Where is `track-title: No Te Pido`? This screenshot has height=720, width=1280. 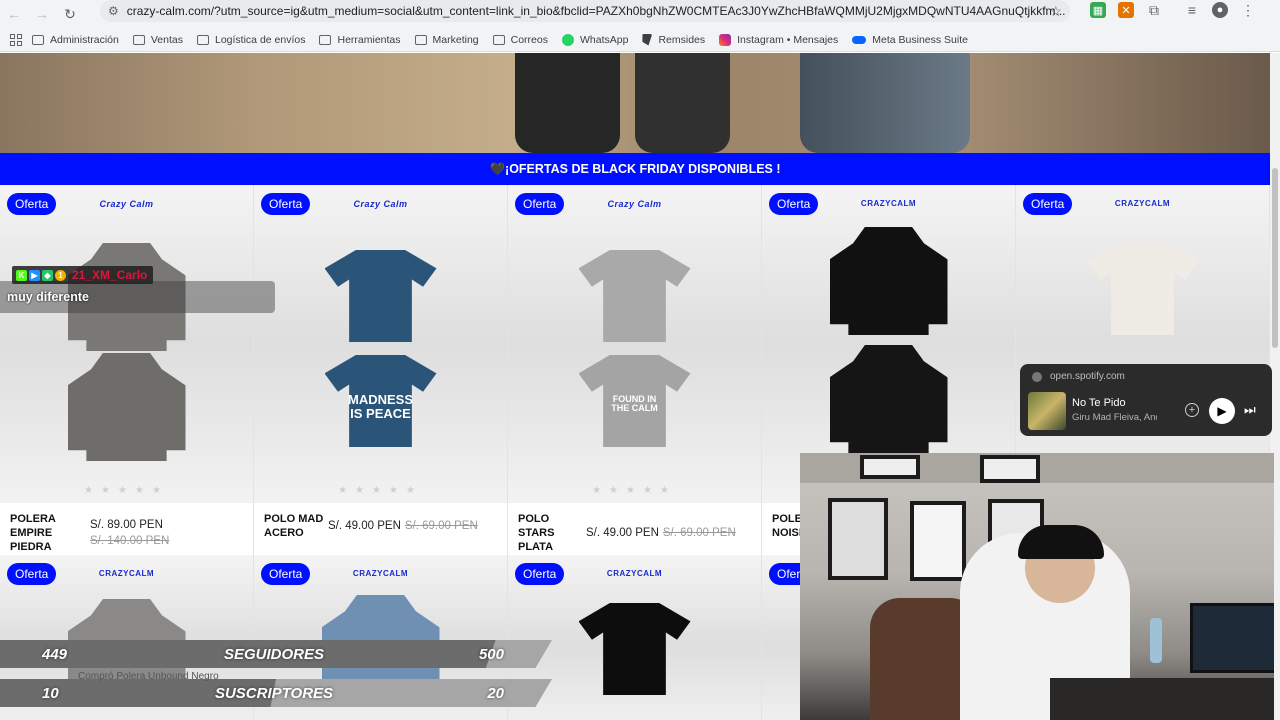 track-title: No Te Pido is located at coordinates (1099, 403).